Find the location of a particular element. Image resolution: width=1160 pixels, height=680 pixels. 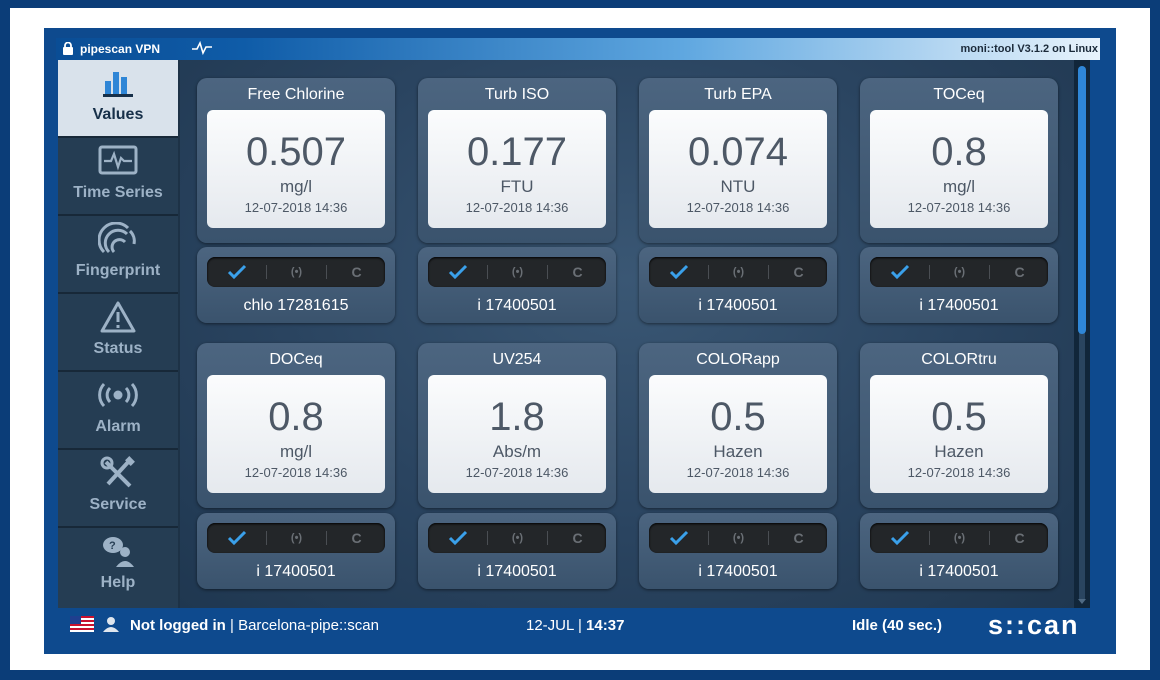

vpn-label: pipescan VPN is located at coordinates (120, 49).